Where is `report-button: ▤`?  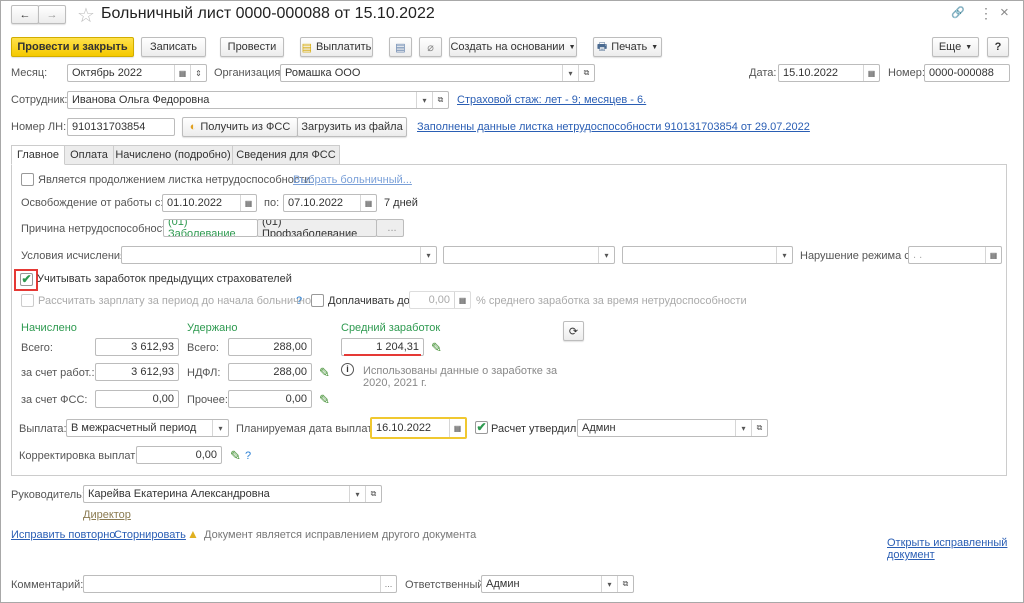 report-button: ▤ is located at coordinates (400, 47).